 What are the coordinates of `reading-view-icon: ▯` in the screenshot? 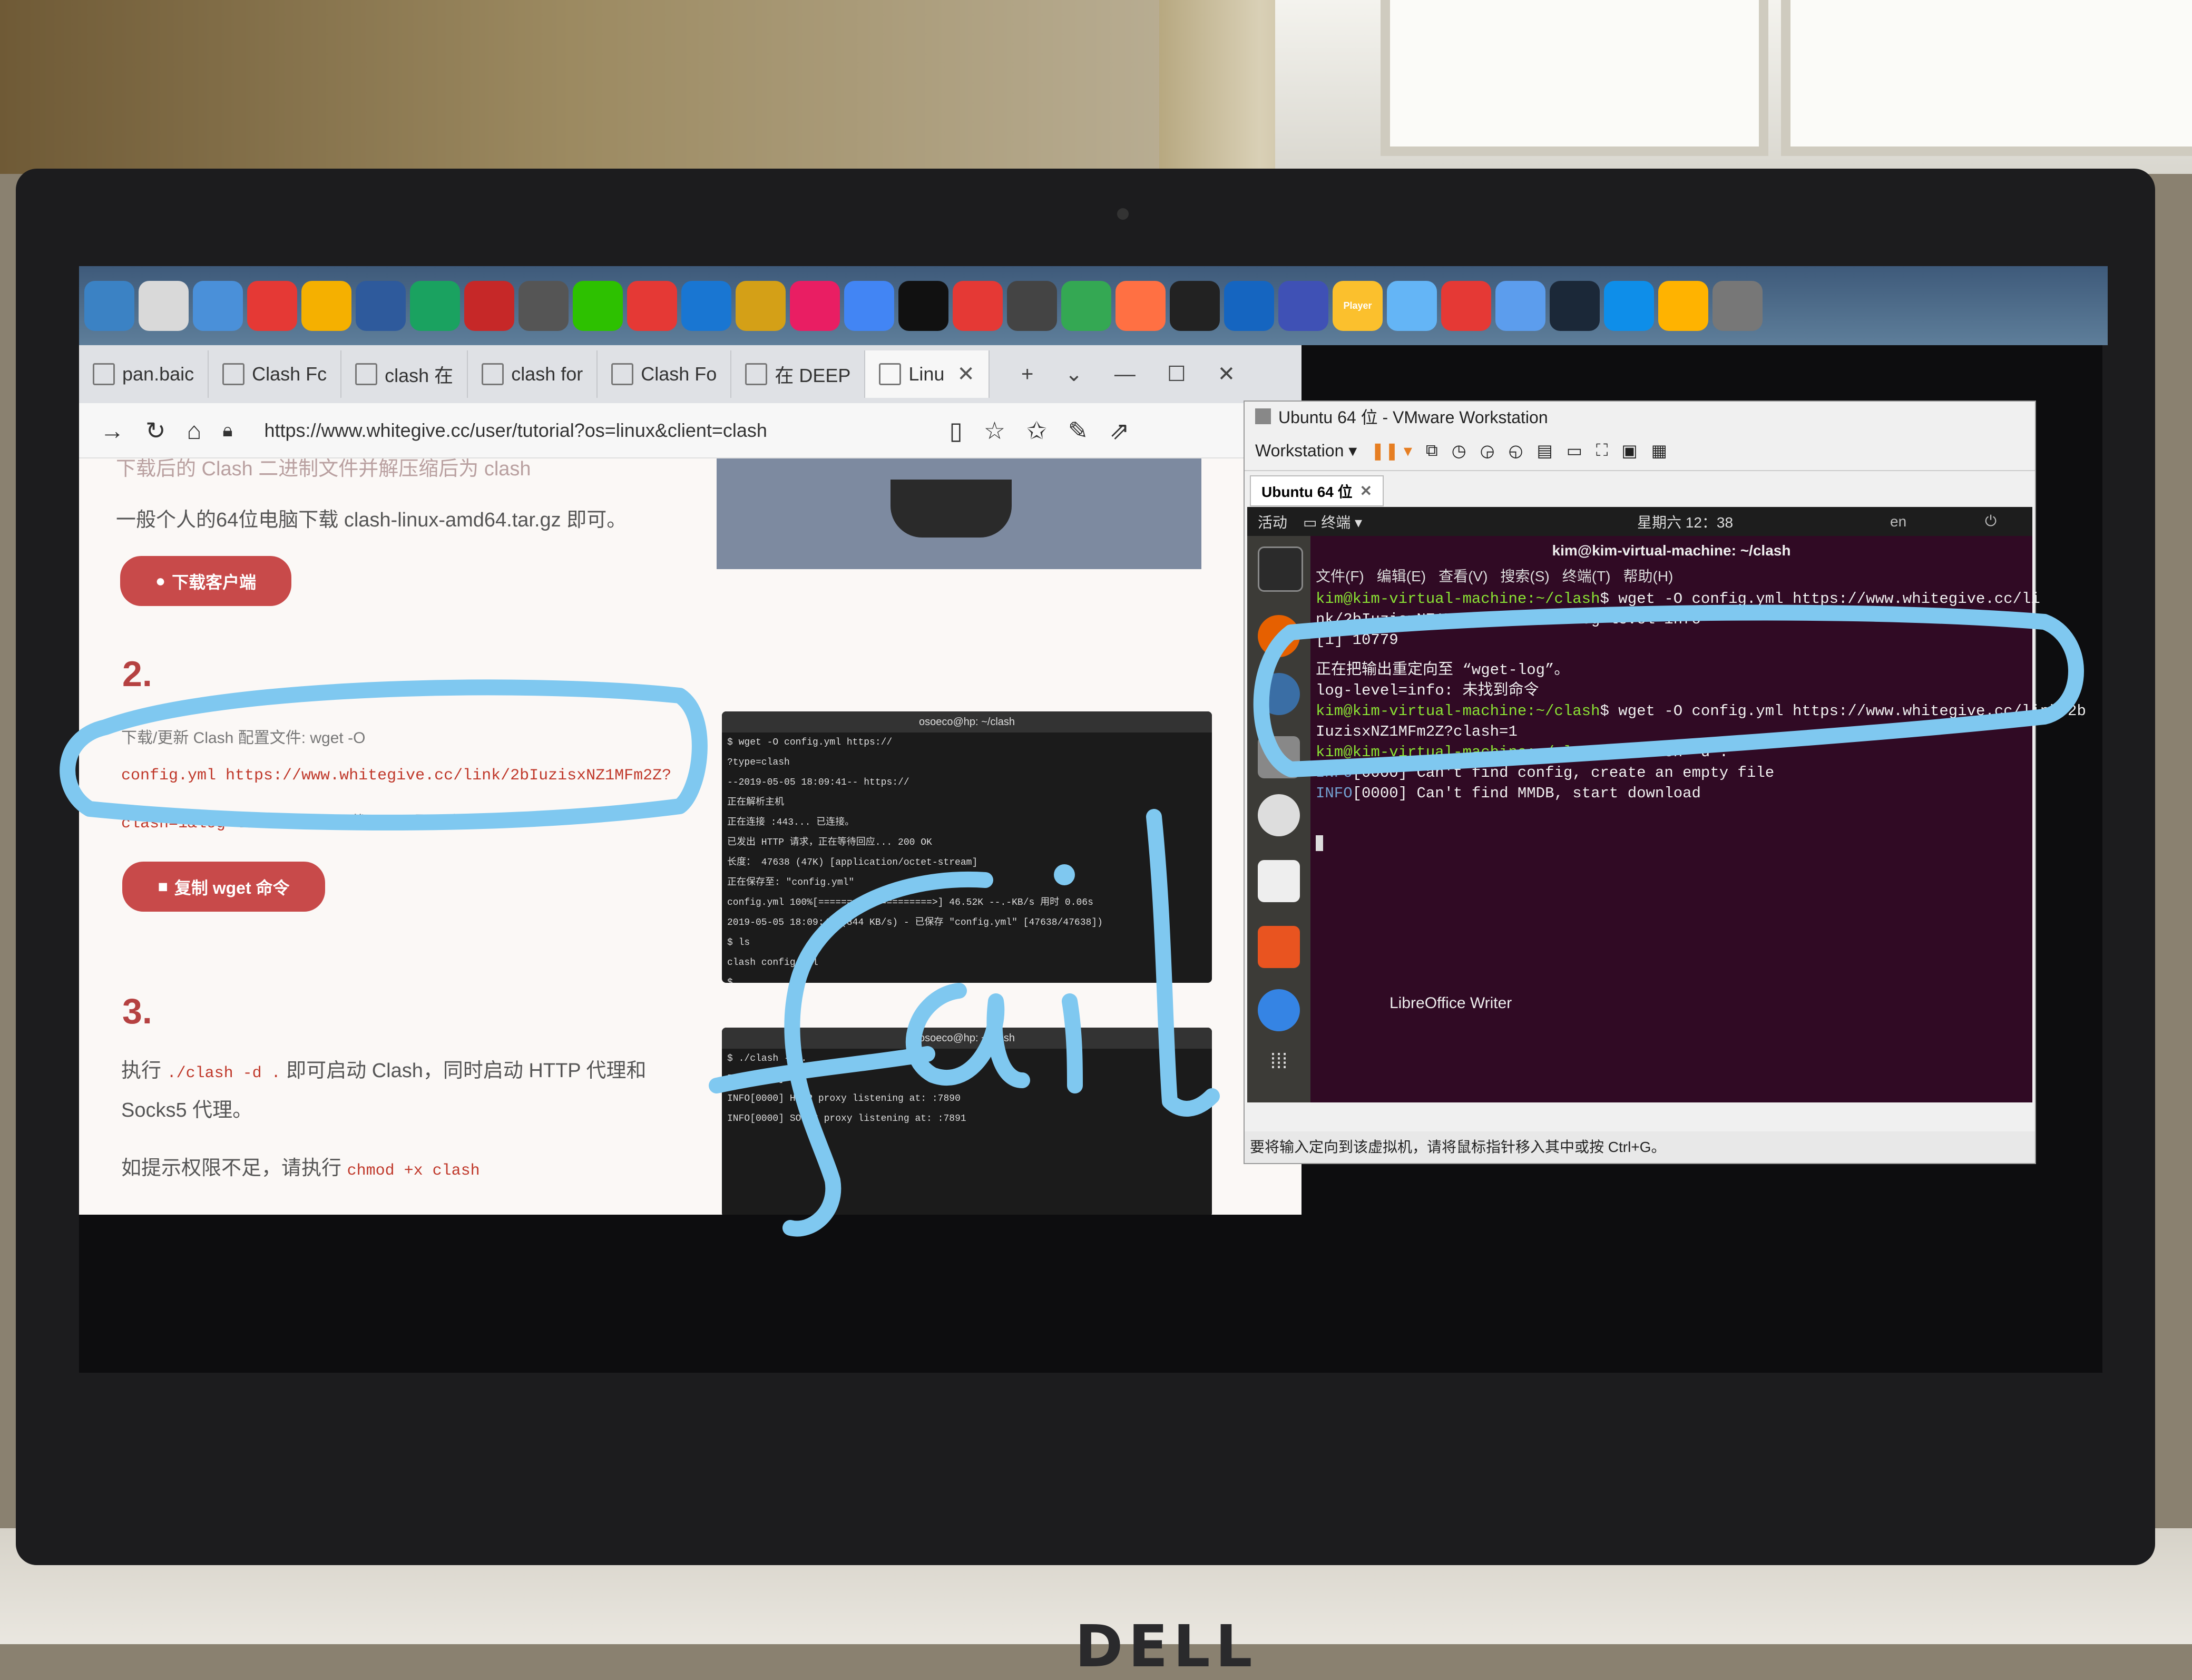 It's located at (956, 430).